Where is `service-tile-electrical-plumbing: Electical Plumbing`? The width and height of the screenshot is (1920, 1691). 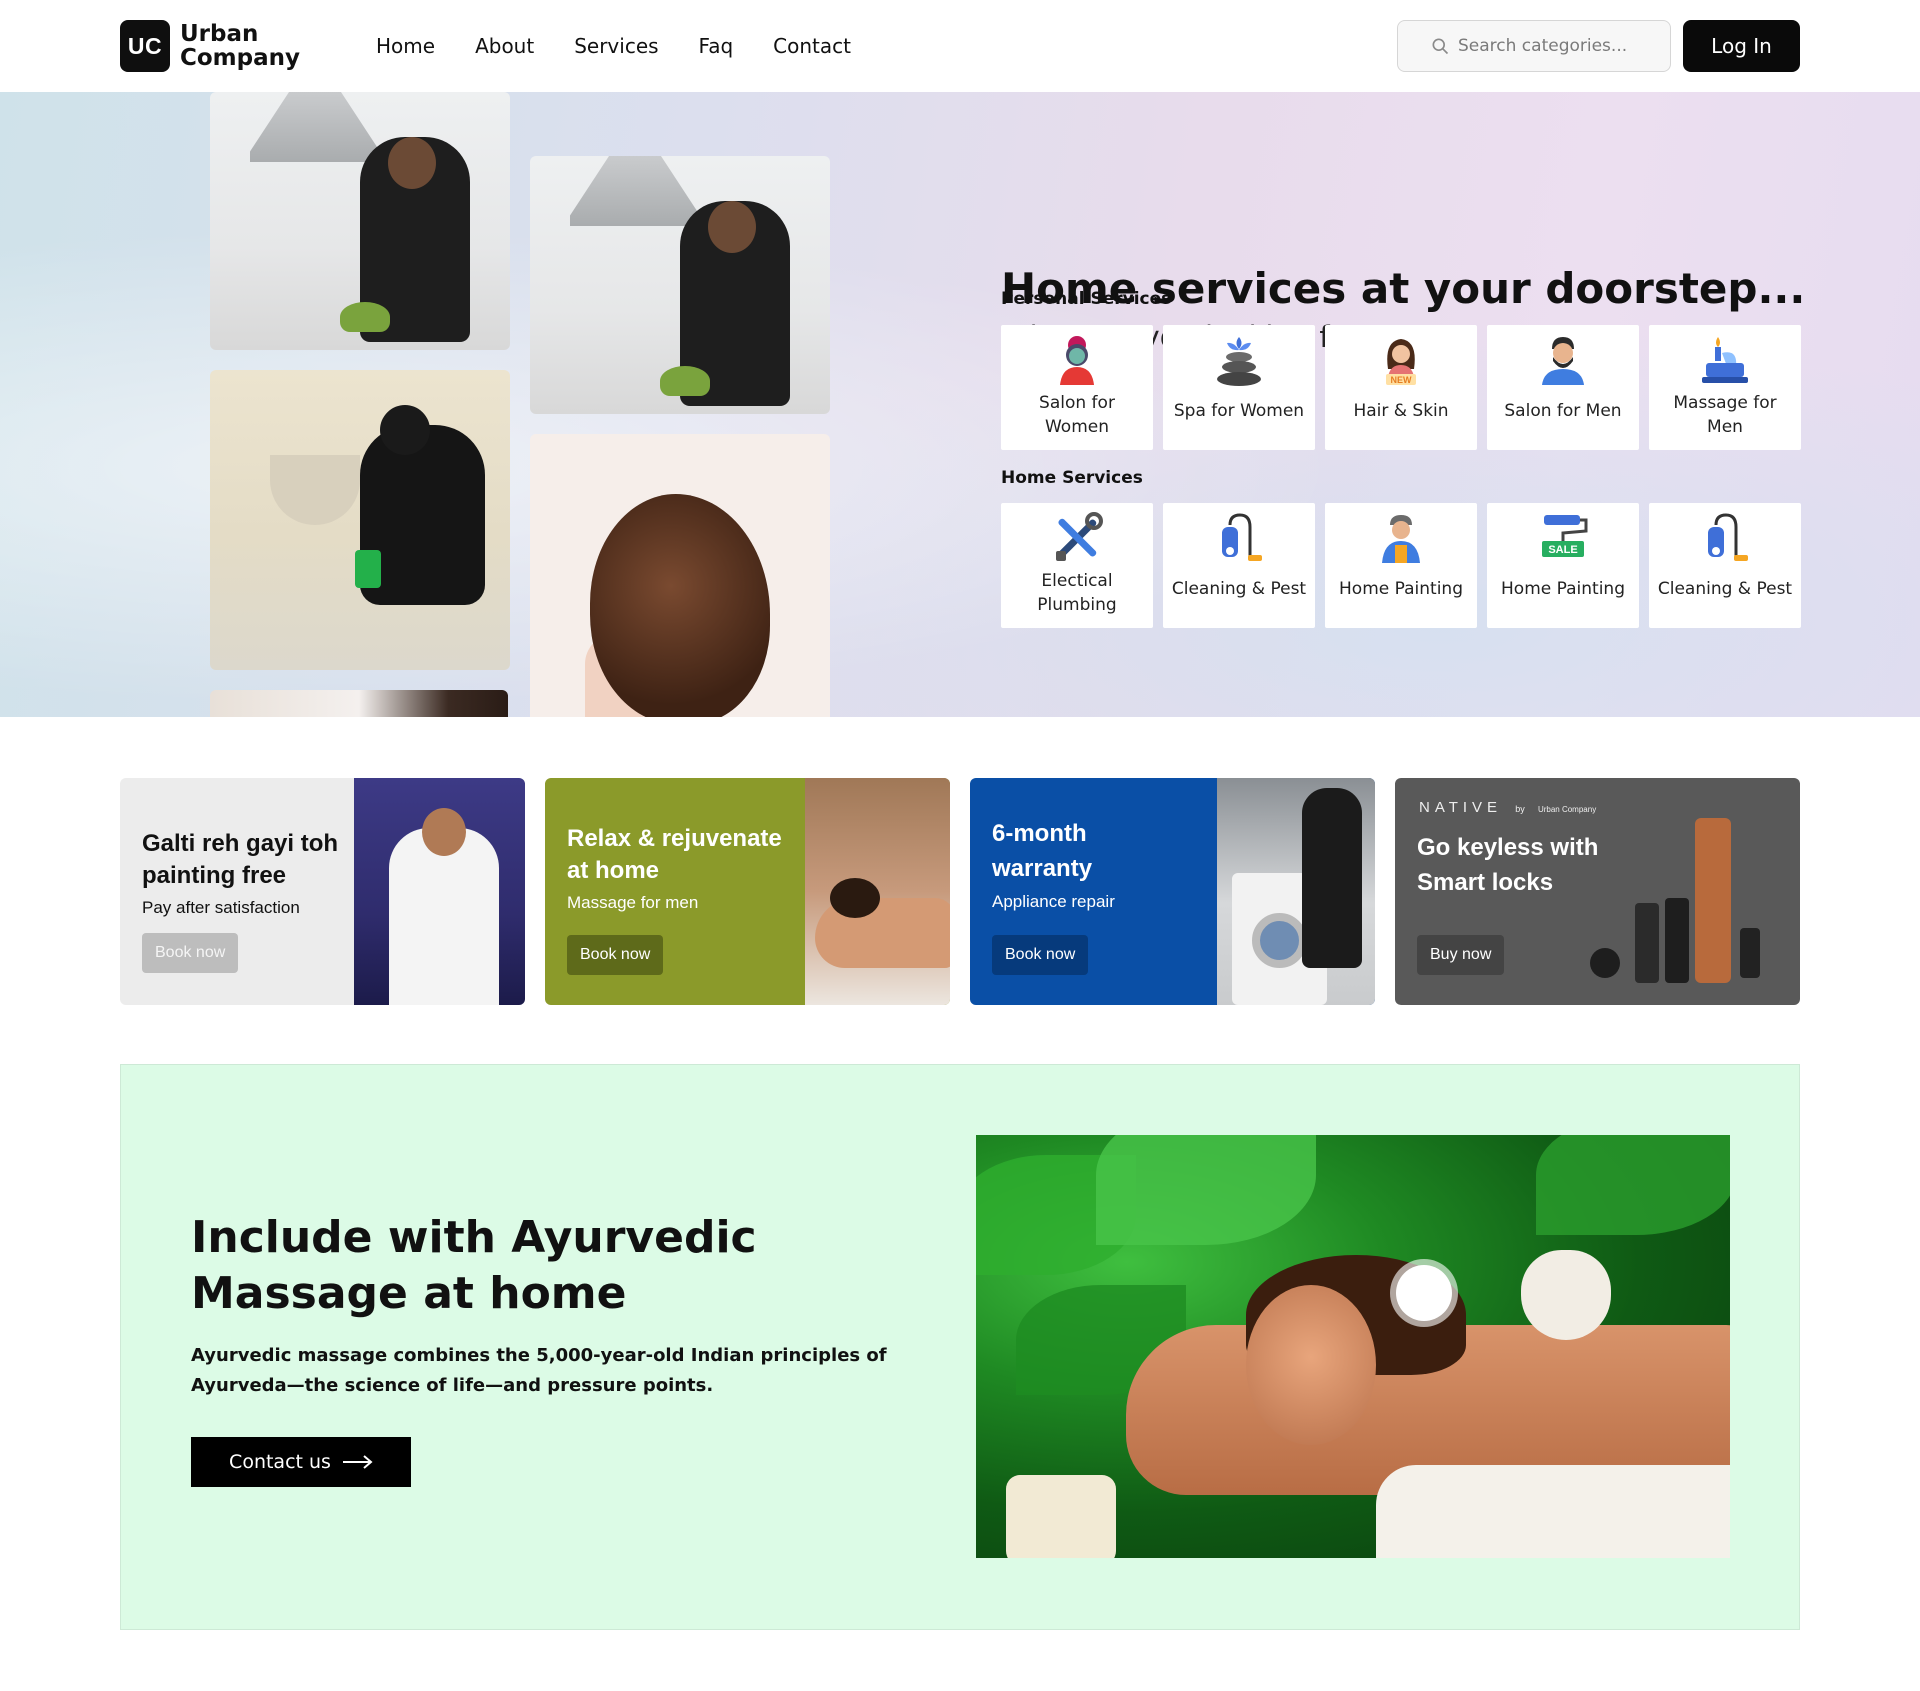
service-tile-electrical-plumbing: Electical Plumbing is located at coordinates (1077, 565).